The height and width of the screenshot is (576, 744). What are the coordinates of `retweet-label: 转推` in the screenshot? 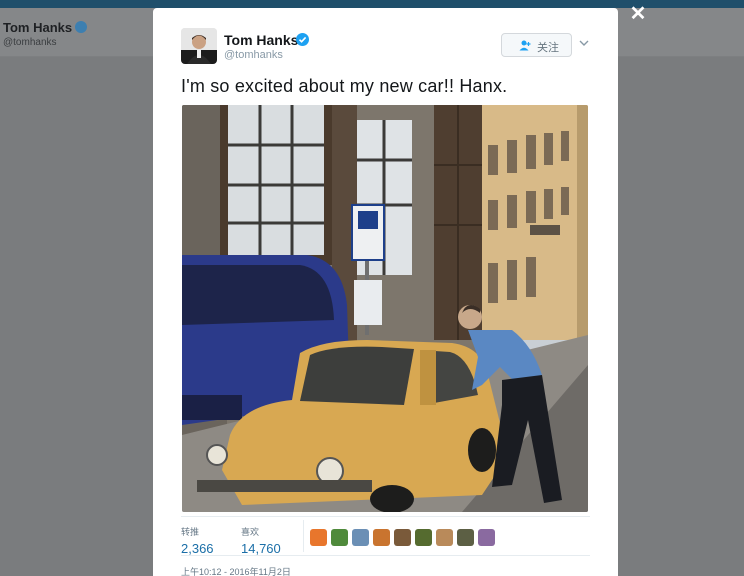 It's located at (190, 532).